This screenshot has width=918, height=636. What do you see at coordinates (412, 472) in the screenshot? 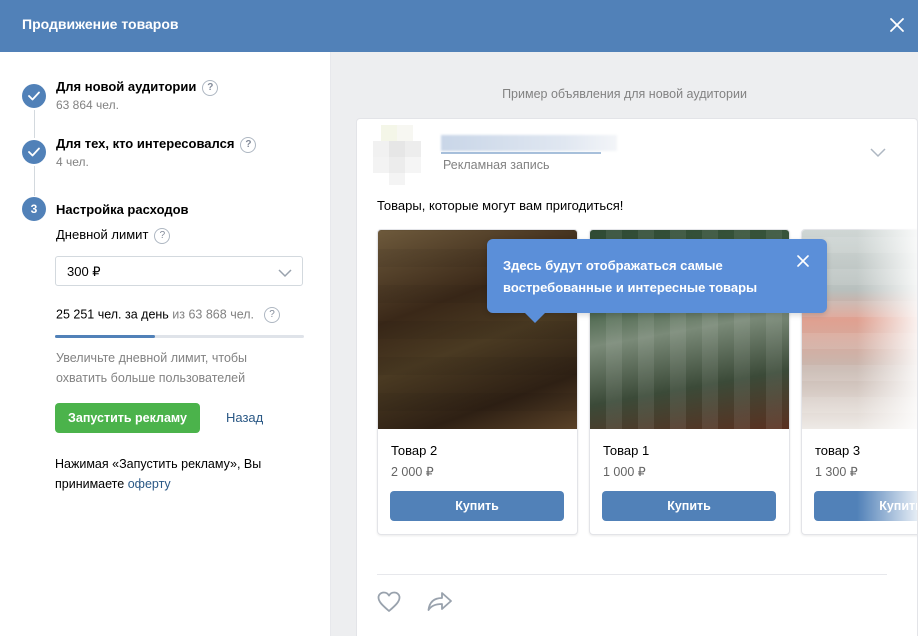
I see `product-price: 2 000 ₽` at bounding box center [412, 472].